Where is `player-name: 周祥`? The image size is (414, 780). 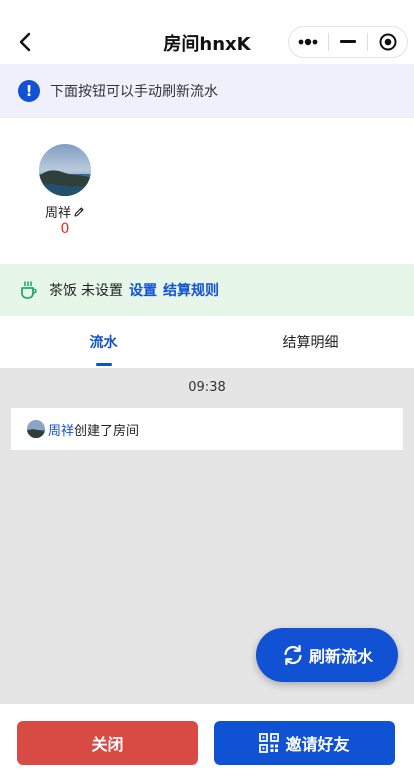
player-name: 周祥 is located at coordinates (57, 213).